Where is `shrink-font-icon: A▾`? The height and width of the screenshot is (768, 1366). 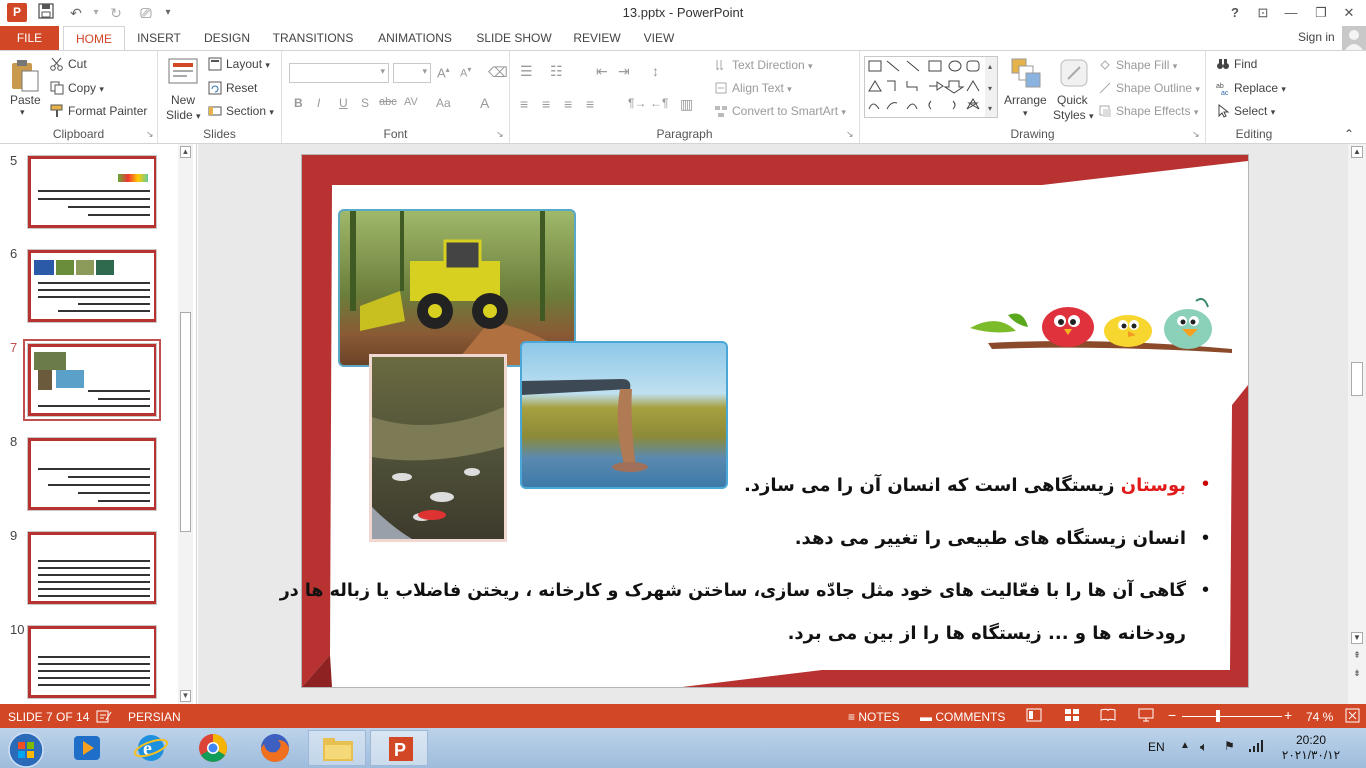 shrink-font-icon: A▾ is located at coordinates (465, 72).